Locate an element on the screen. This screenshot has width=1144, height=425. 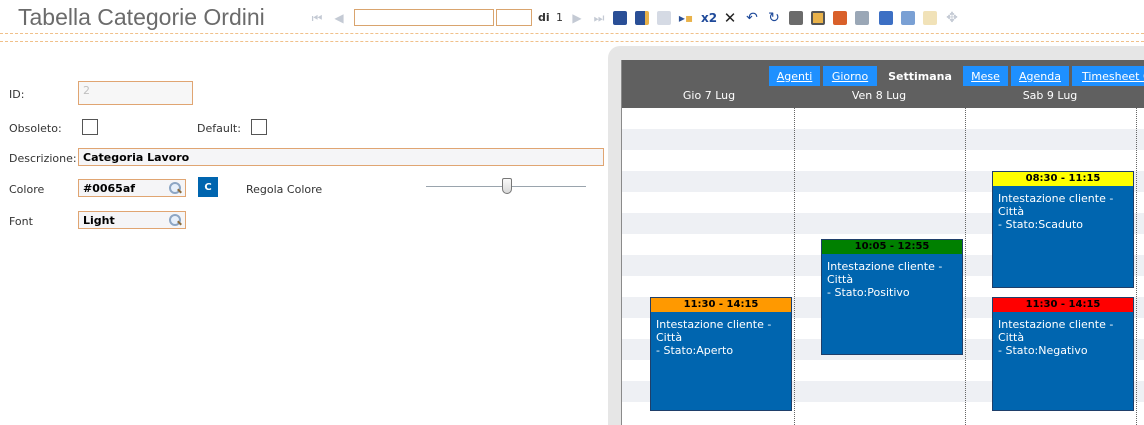
font-search-icon is located at coordinates (175, 220).